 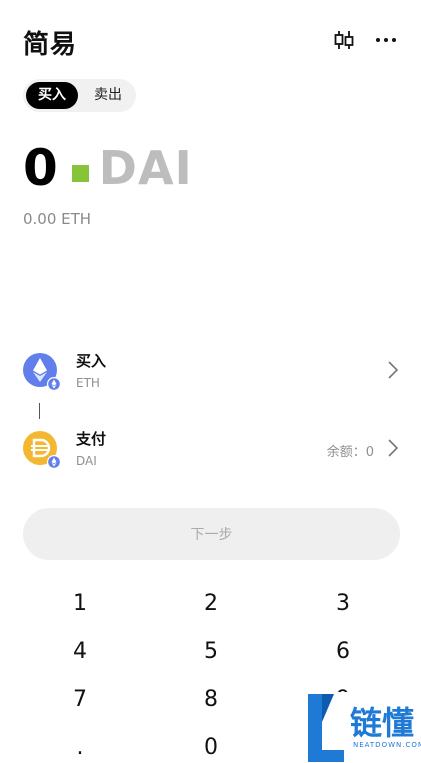 I want to click on pay-asset-info: 支付 DAI, so click(x=91, y=448).